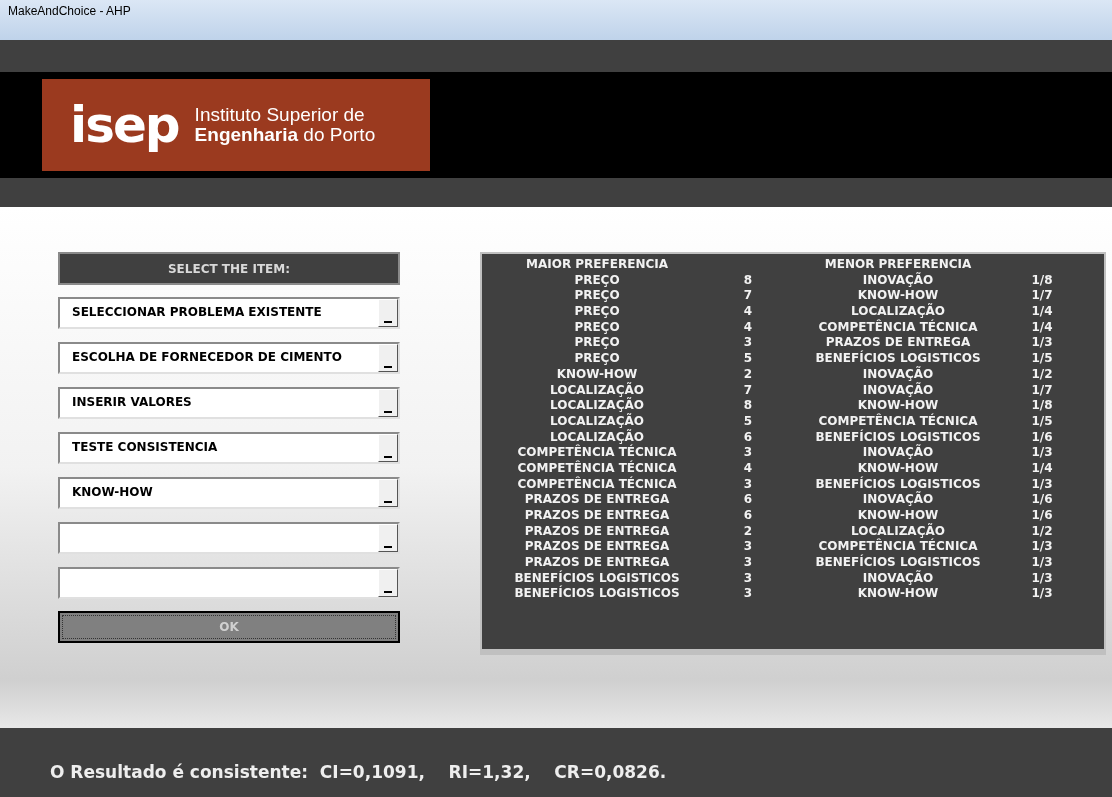  I want to click on combo-field: KNOW-HOW, so click(229, 493).